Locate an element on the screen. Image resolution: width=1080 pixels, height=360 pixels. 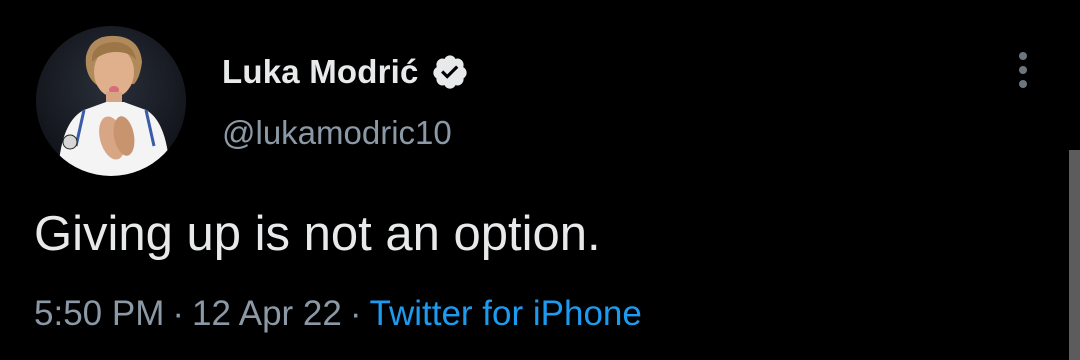
more-vertical-icon is located at coordinates (1023, 70).